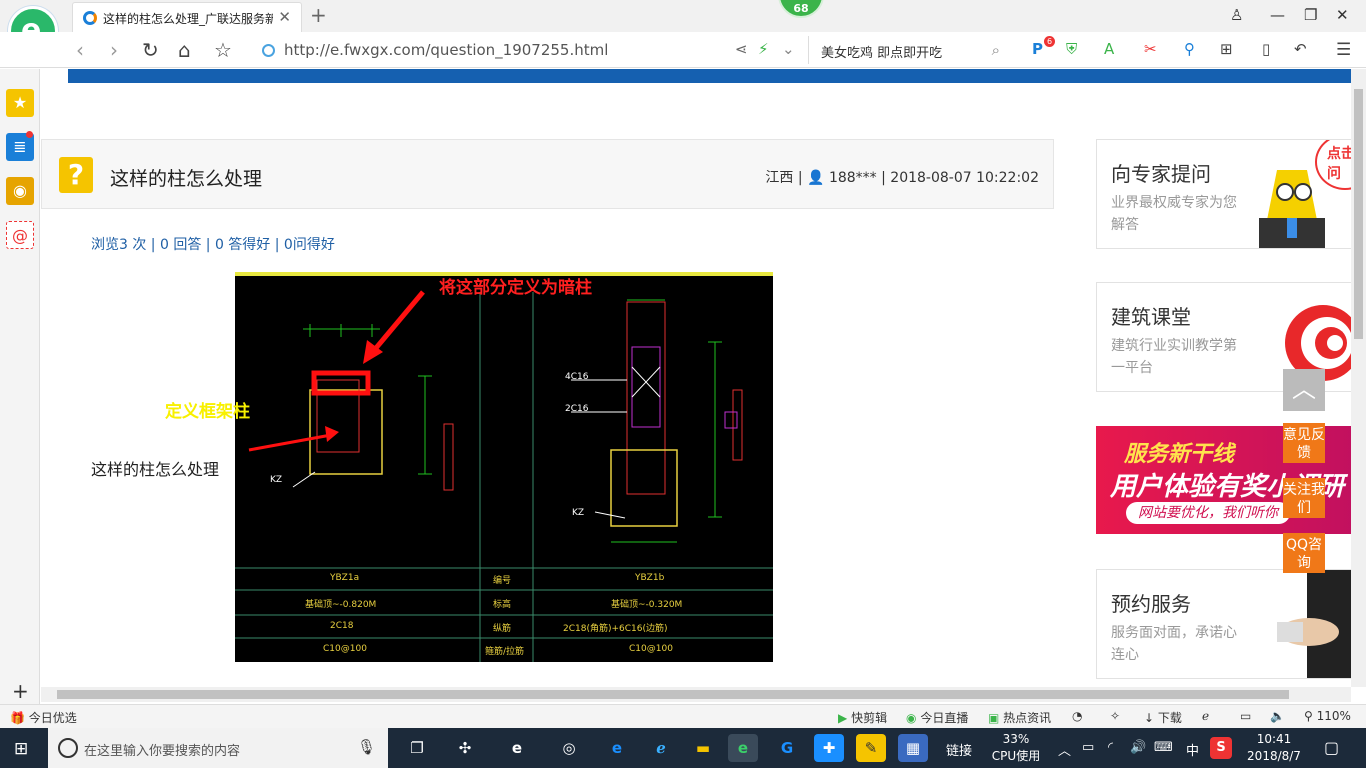 The height and width of the screenshot is (768, 1366). Describe the element at coordinates (862, 717) in the screenshot. I see `quick-edit: ▶ 快剪辑` at that location.